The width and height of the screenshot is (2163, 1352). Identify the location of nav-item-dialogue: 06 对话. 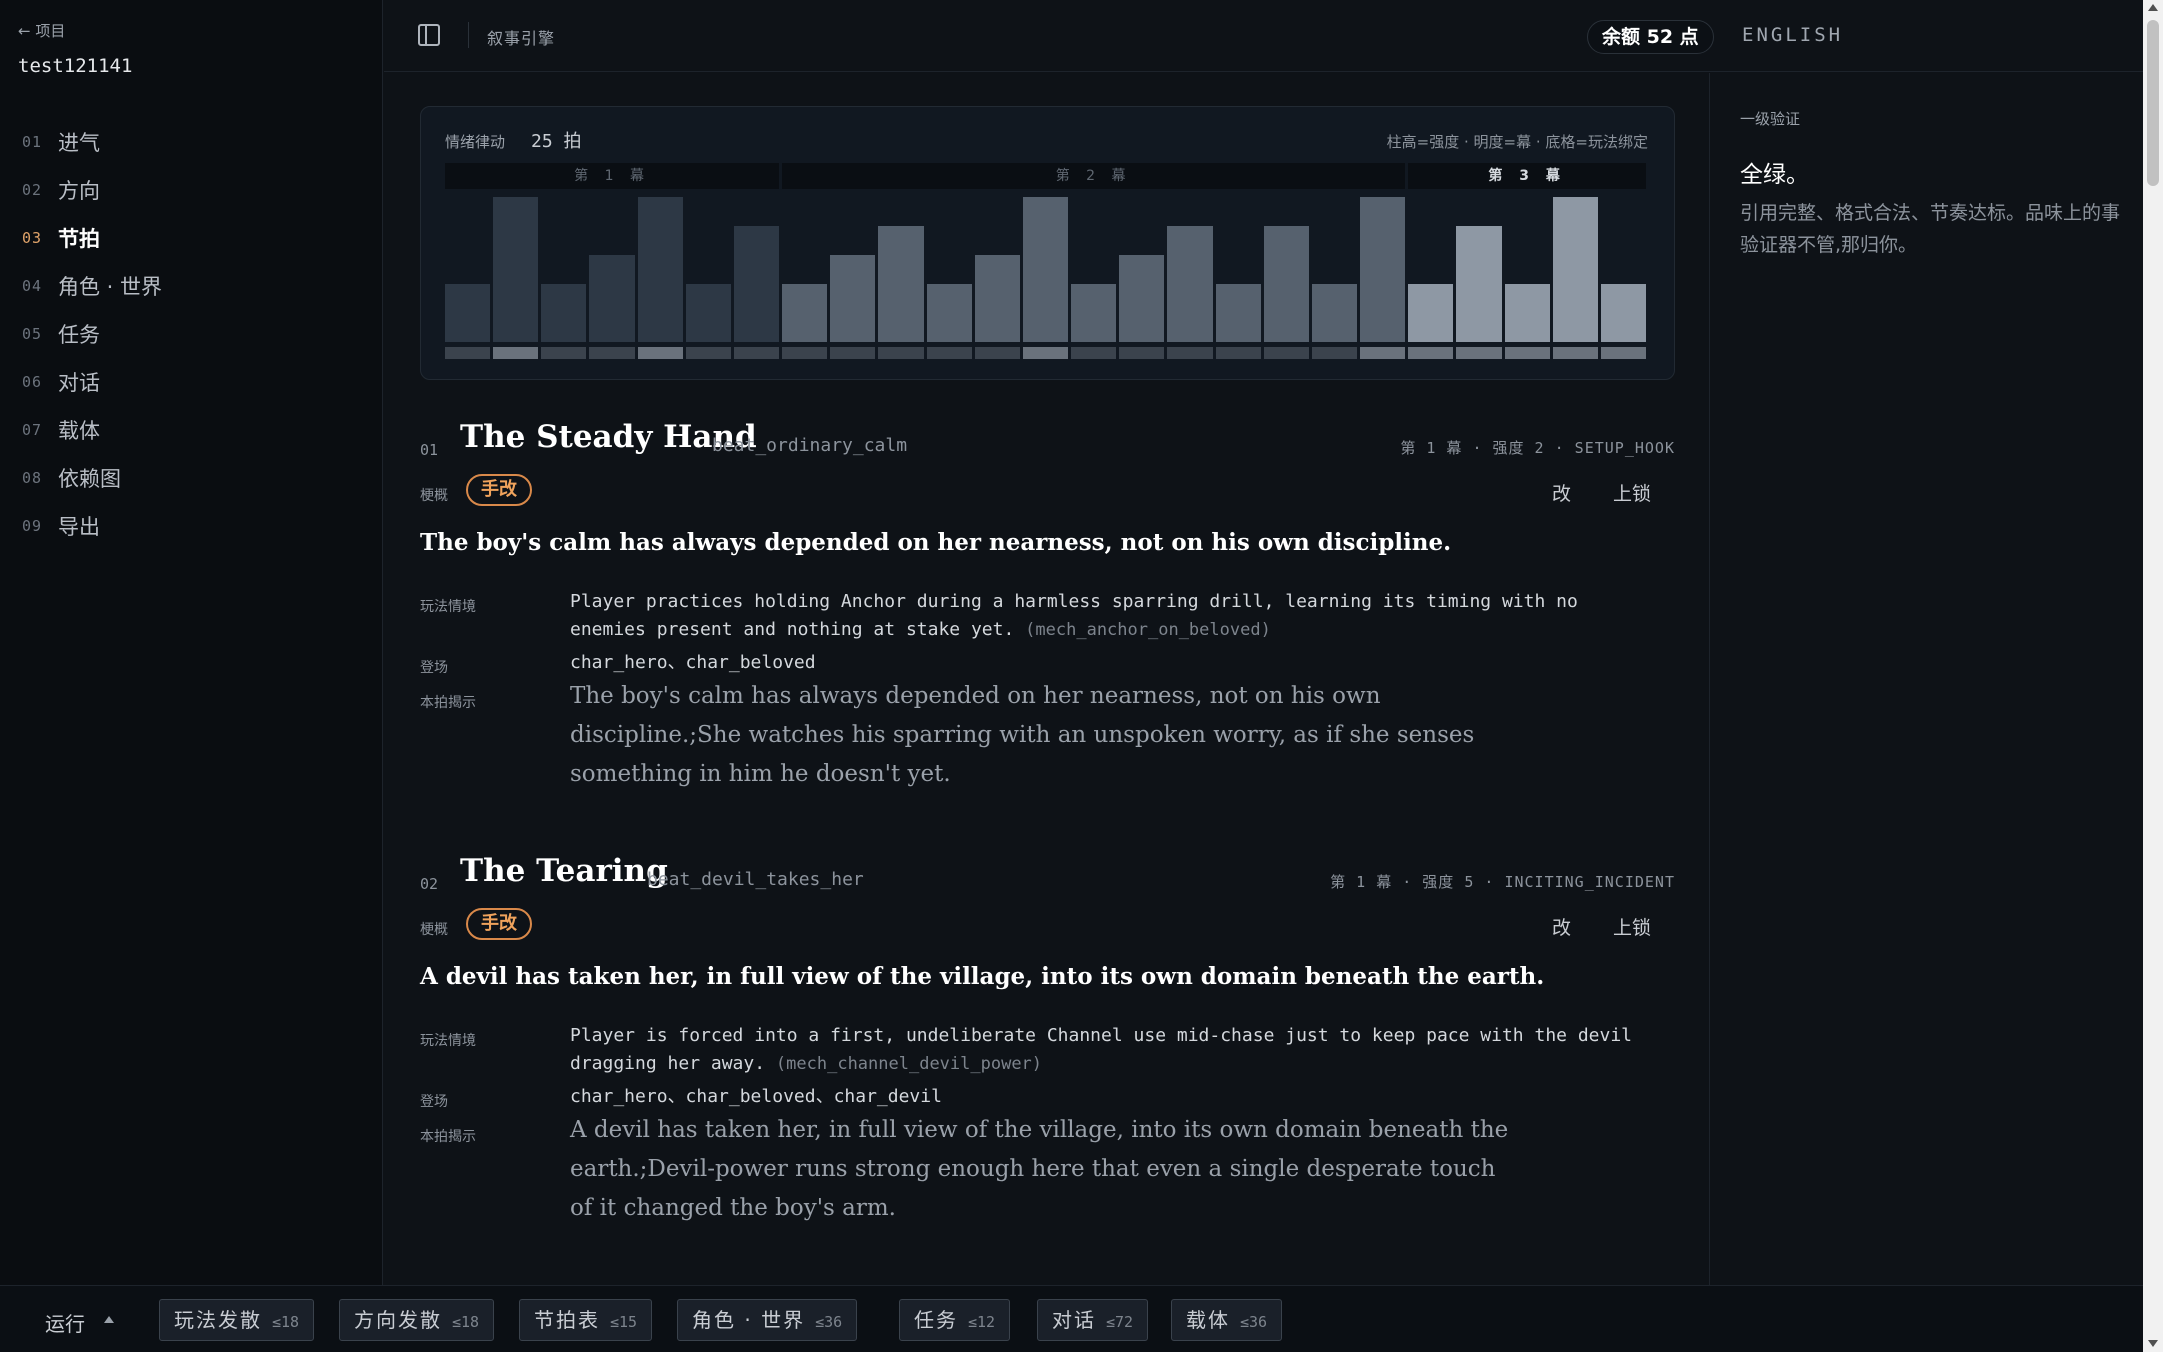
(92, 382).